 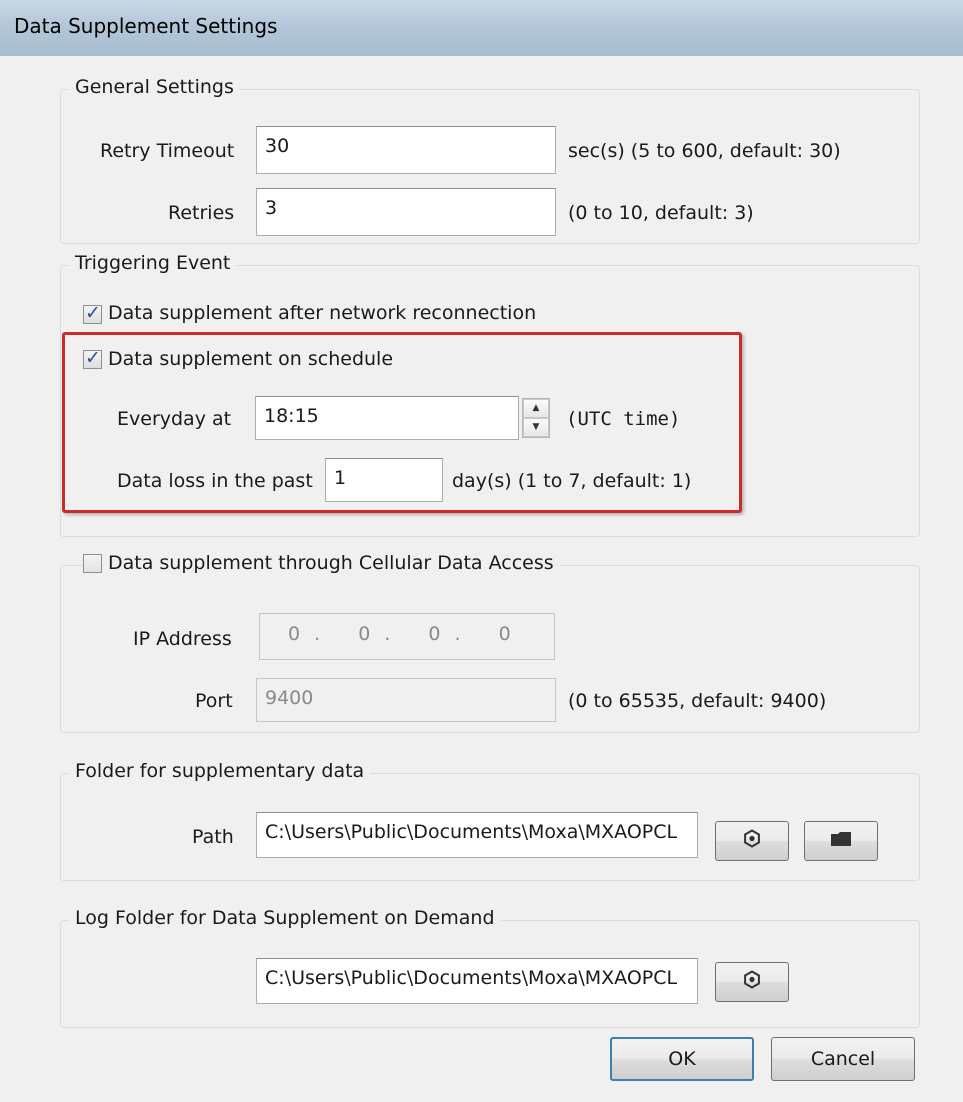 I want to click on cellular-checkbox, so click(x=92, y=563).